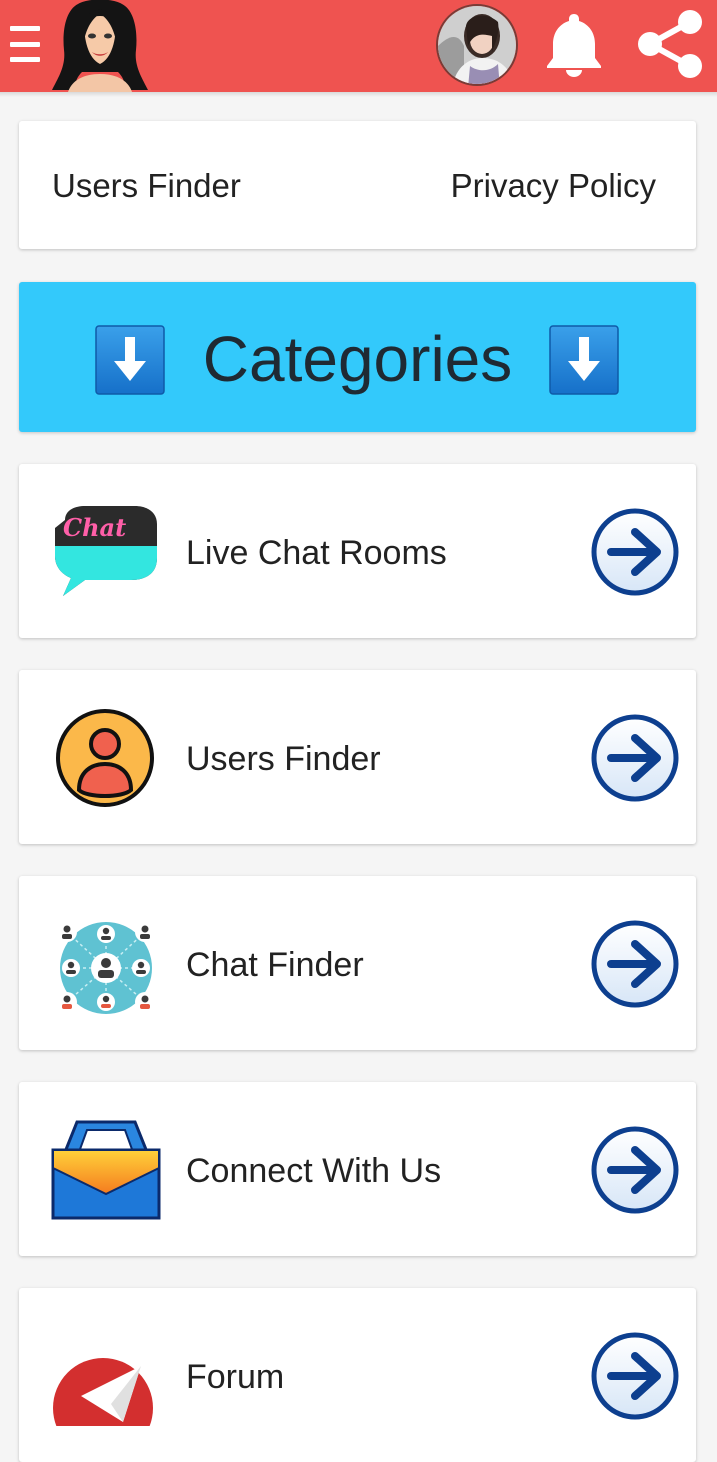 This screenshot has height=1462, width=717. I want to click on users-finder-link: Users Finder, so click(146, 186).